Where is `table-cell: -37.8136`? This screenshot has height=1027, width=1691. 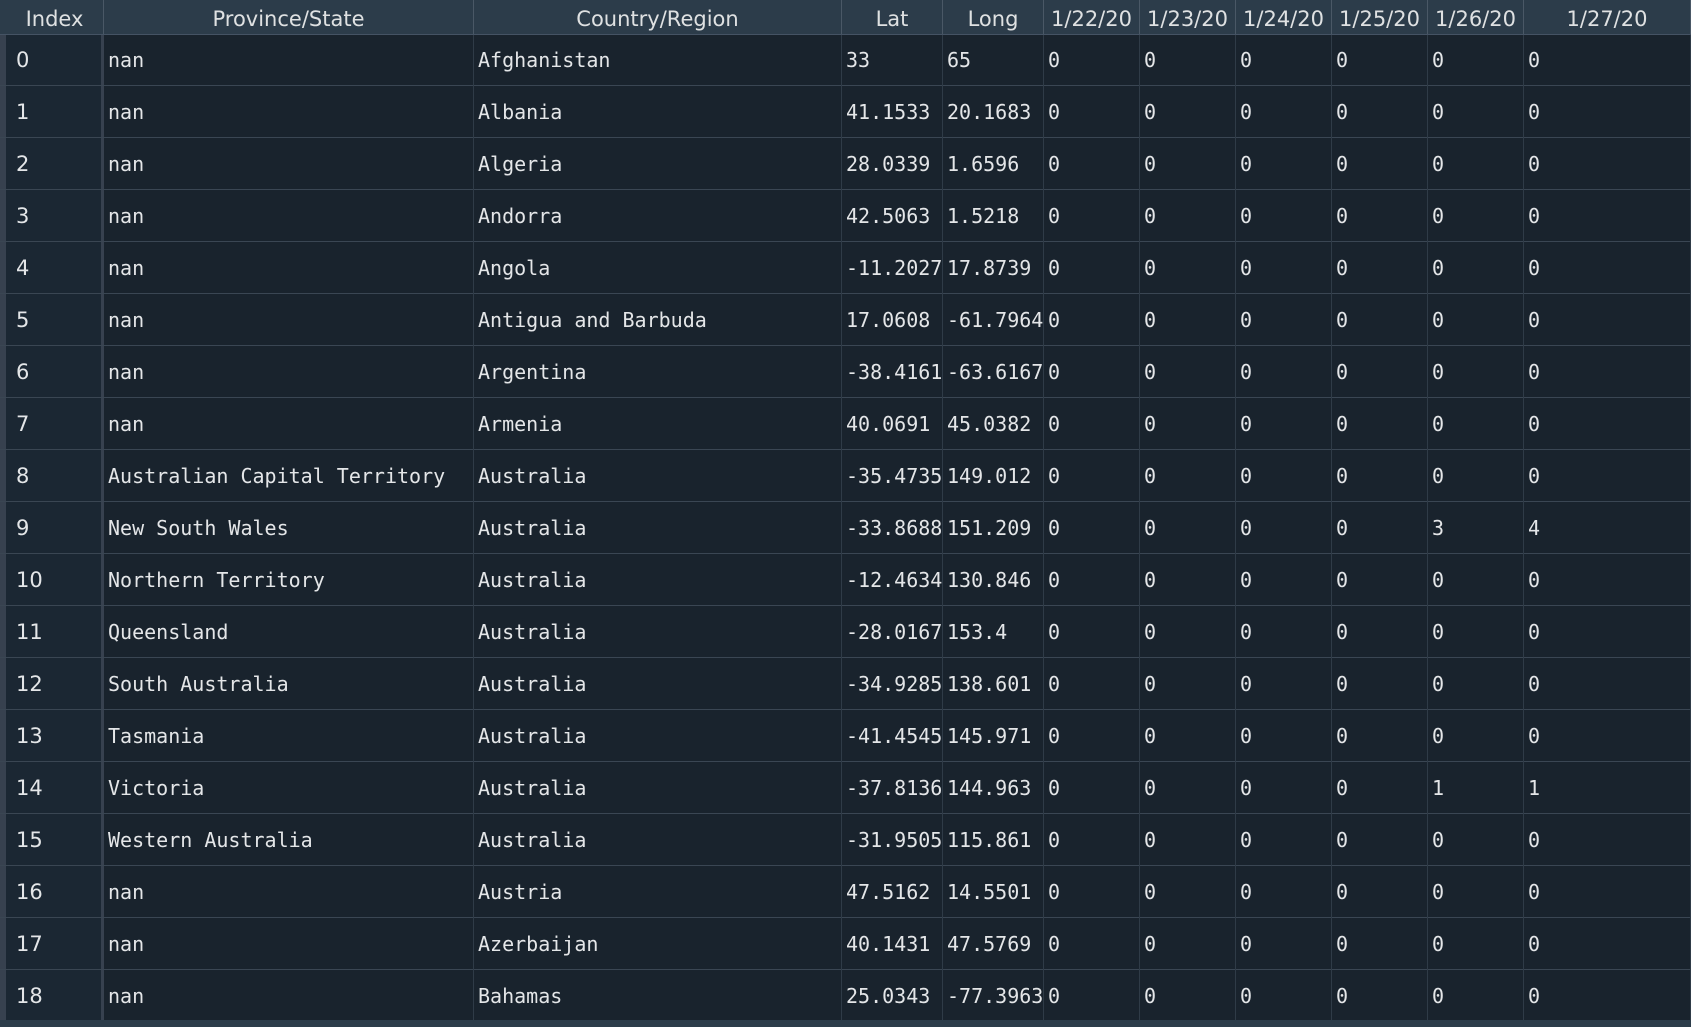
table-cell: -37.8136 is located at coordinates (892, 788).